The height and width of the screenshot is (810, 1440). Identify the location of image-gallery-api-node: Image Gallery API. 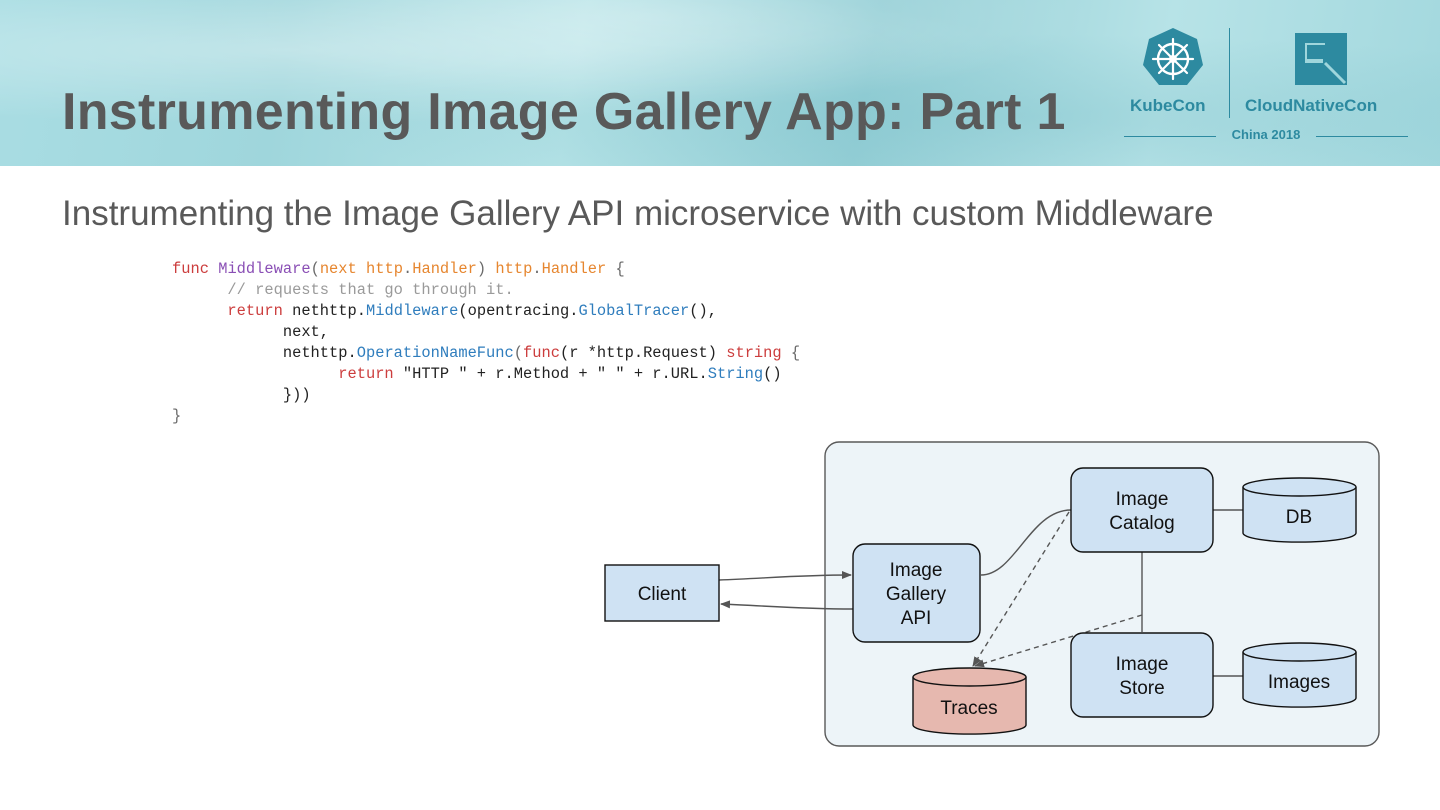
(916, 593).